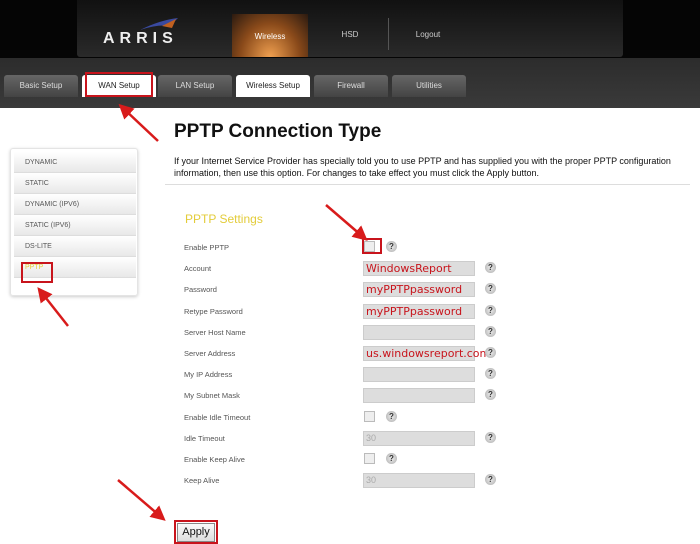  I want to click on field-row: Retype Password myPPTPpassword?, so click(349, 312).